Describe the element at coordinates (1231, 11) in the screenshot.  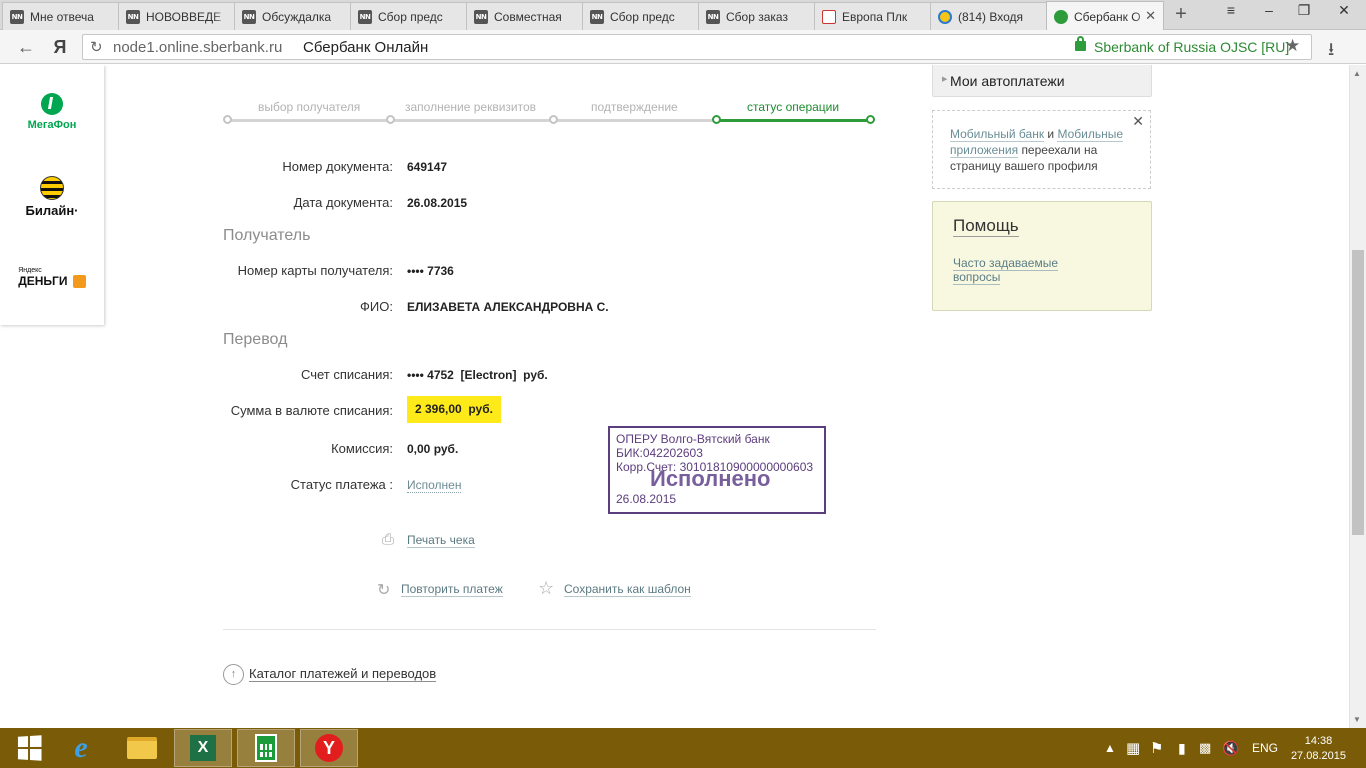
I see `menu-button: ≡` at that location.